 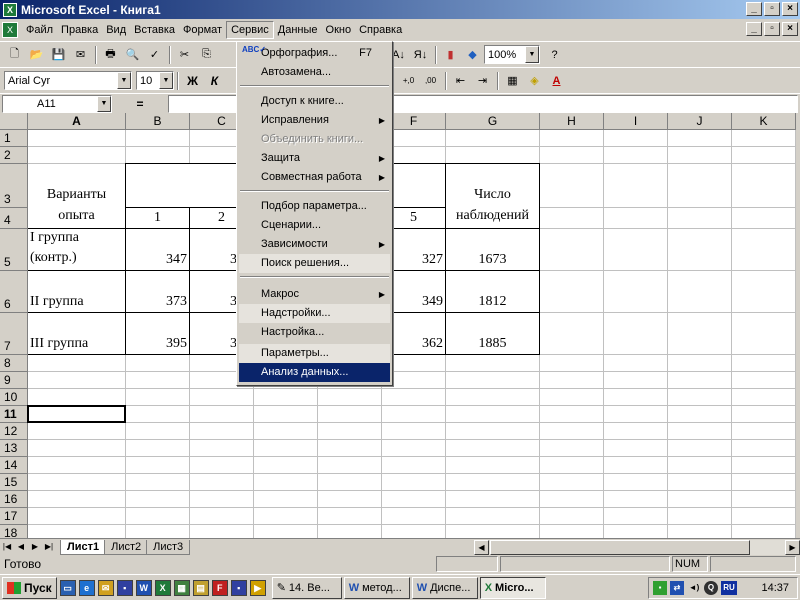 I want to click on outlook-icon: ✉, so click(x=105, y=587).